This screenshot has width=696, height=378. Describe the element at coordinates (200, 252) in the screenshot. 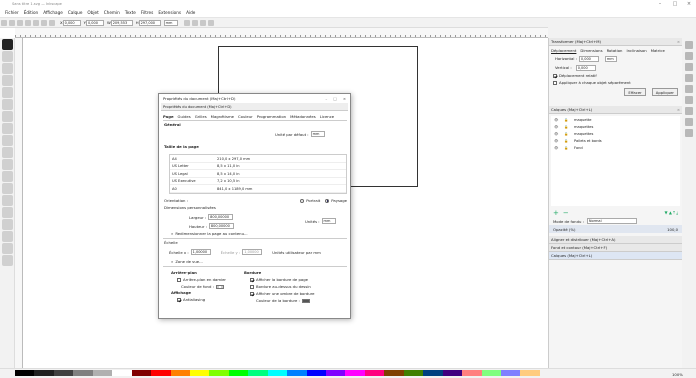

I see `scale-x-input: 1,00000` at that location.